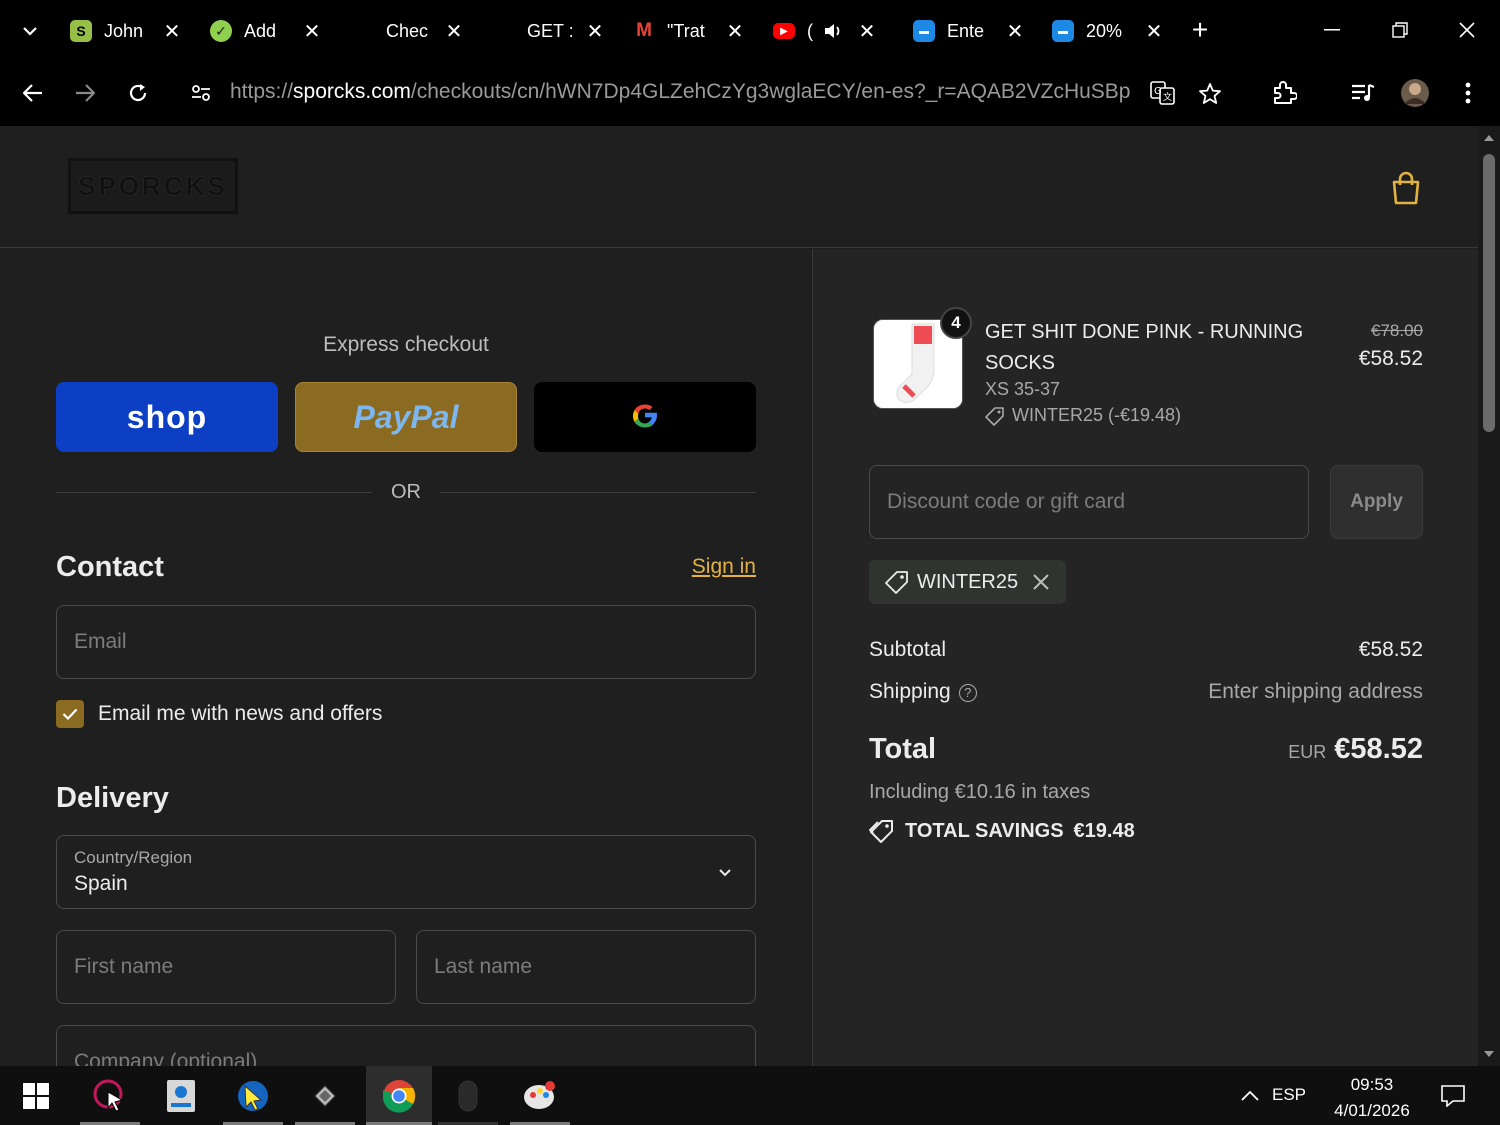  Describe the element at coordinates (1390, 358) in the screenshot. I see `discounted-price: €58.52` at that location.